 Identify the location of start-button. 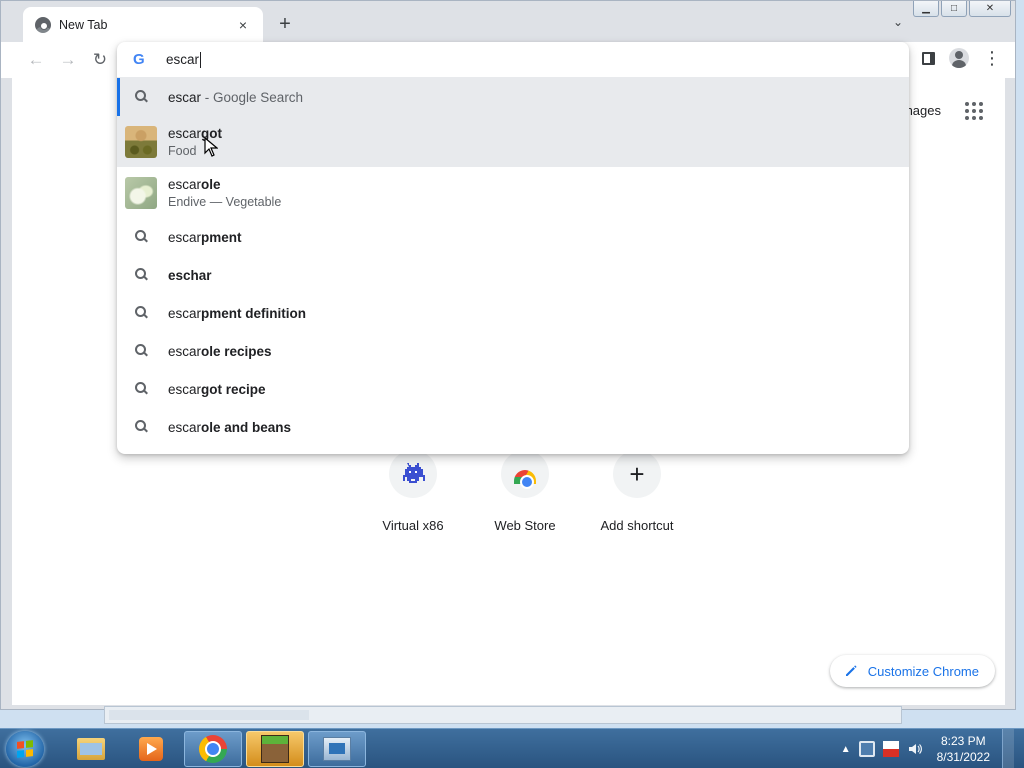
(25, 749).